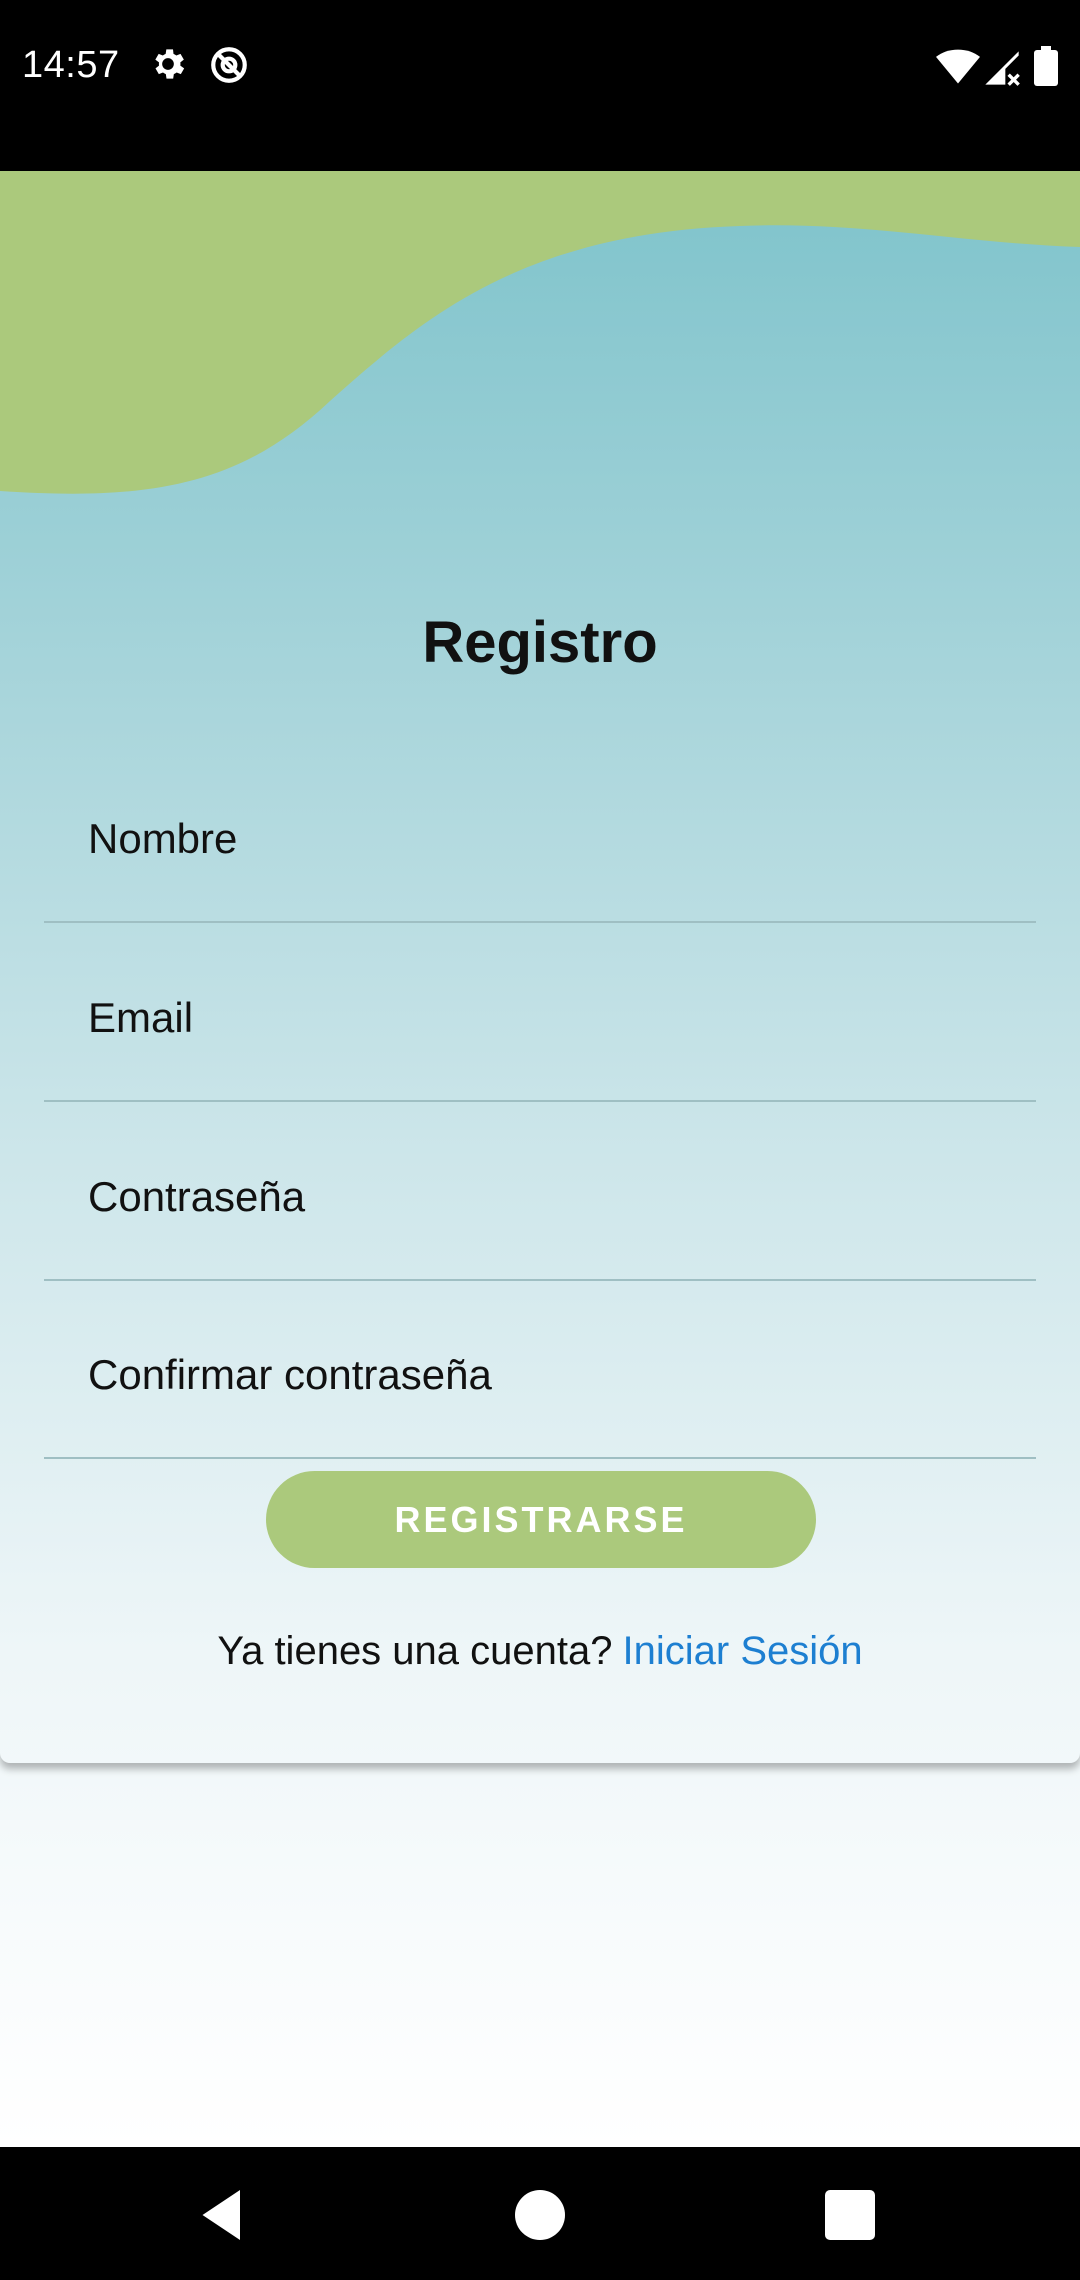 This screenshot has width=1080, height=2280. What do you see at coordinates (1002, 68) in the screenshot?
I see `cell-signal-icon` at bounding box center [1002, 68].